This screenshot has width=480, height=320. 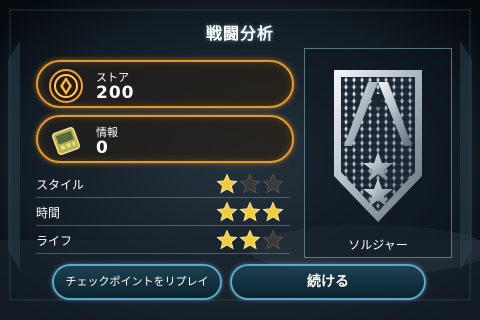 What do you see at coordinates (66, 86) in the screenshot?
I see `cerberus-emblem-icon` at bounding box center [66, 86].